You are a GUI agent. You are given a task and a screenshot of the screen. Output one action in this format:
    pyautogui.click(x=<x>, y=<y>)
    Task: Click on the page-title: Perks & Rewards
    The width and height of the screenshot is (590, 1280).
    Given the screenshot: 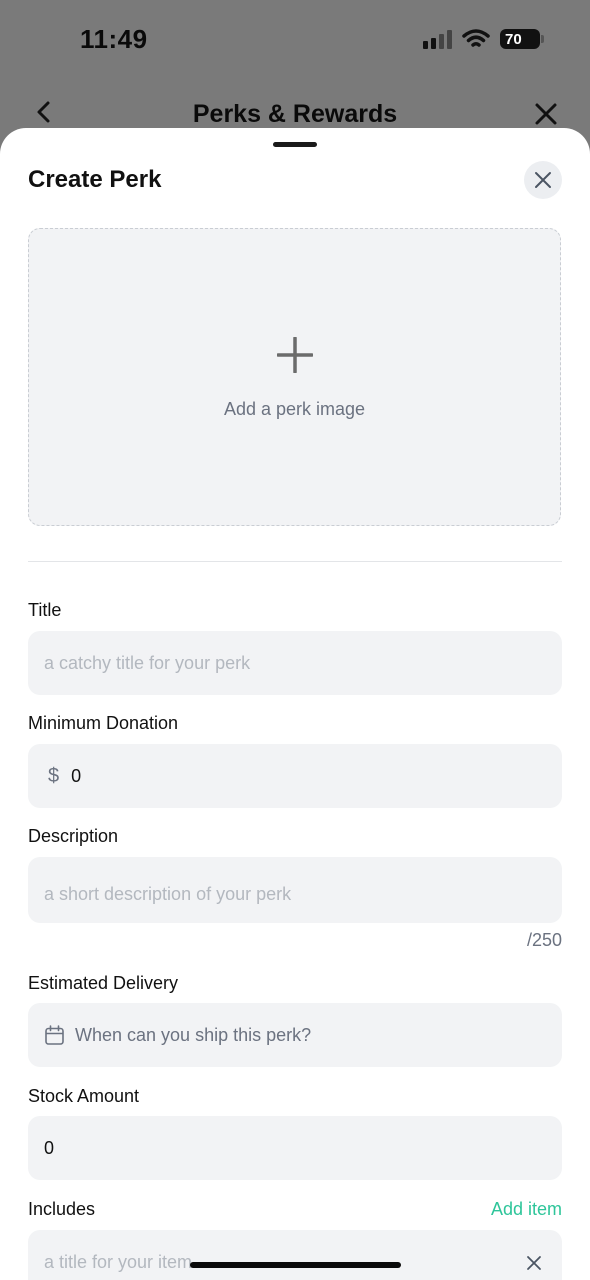 What is the action you would take?
    pyautogui.click(x=295, y=114)
    